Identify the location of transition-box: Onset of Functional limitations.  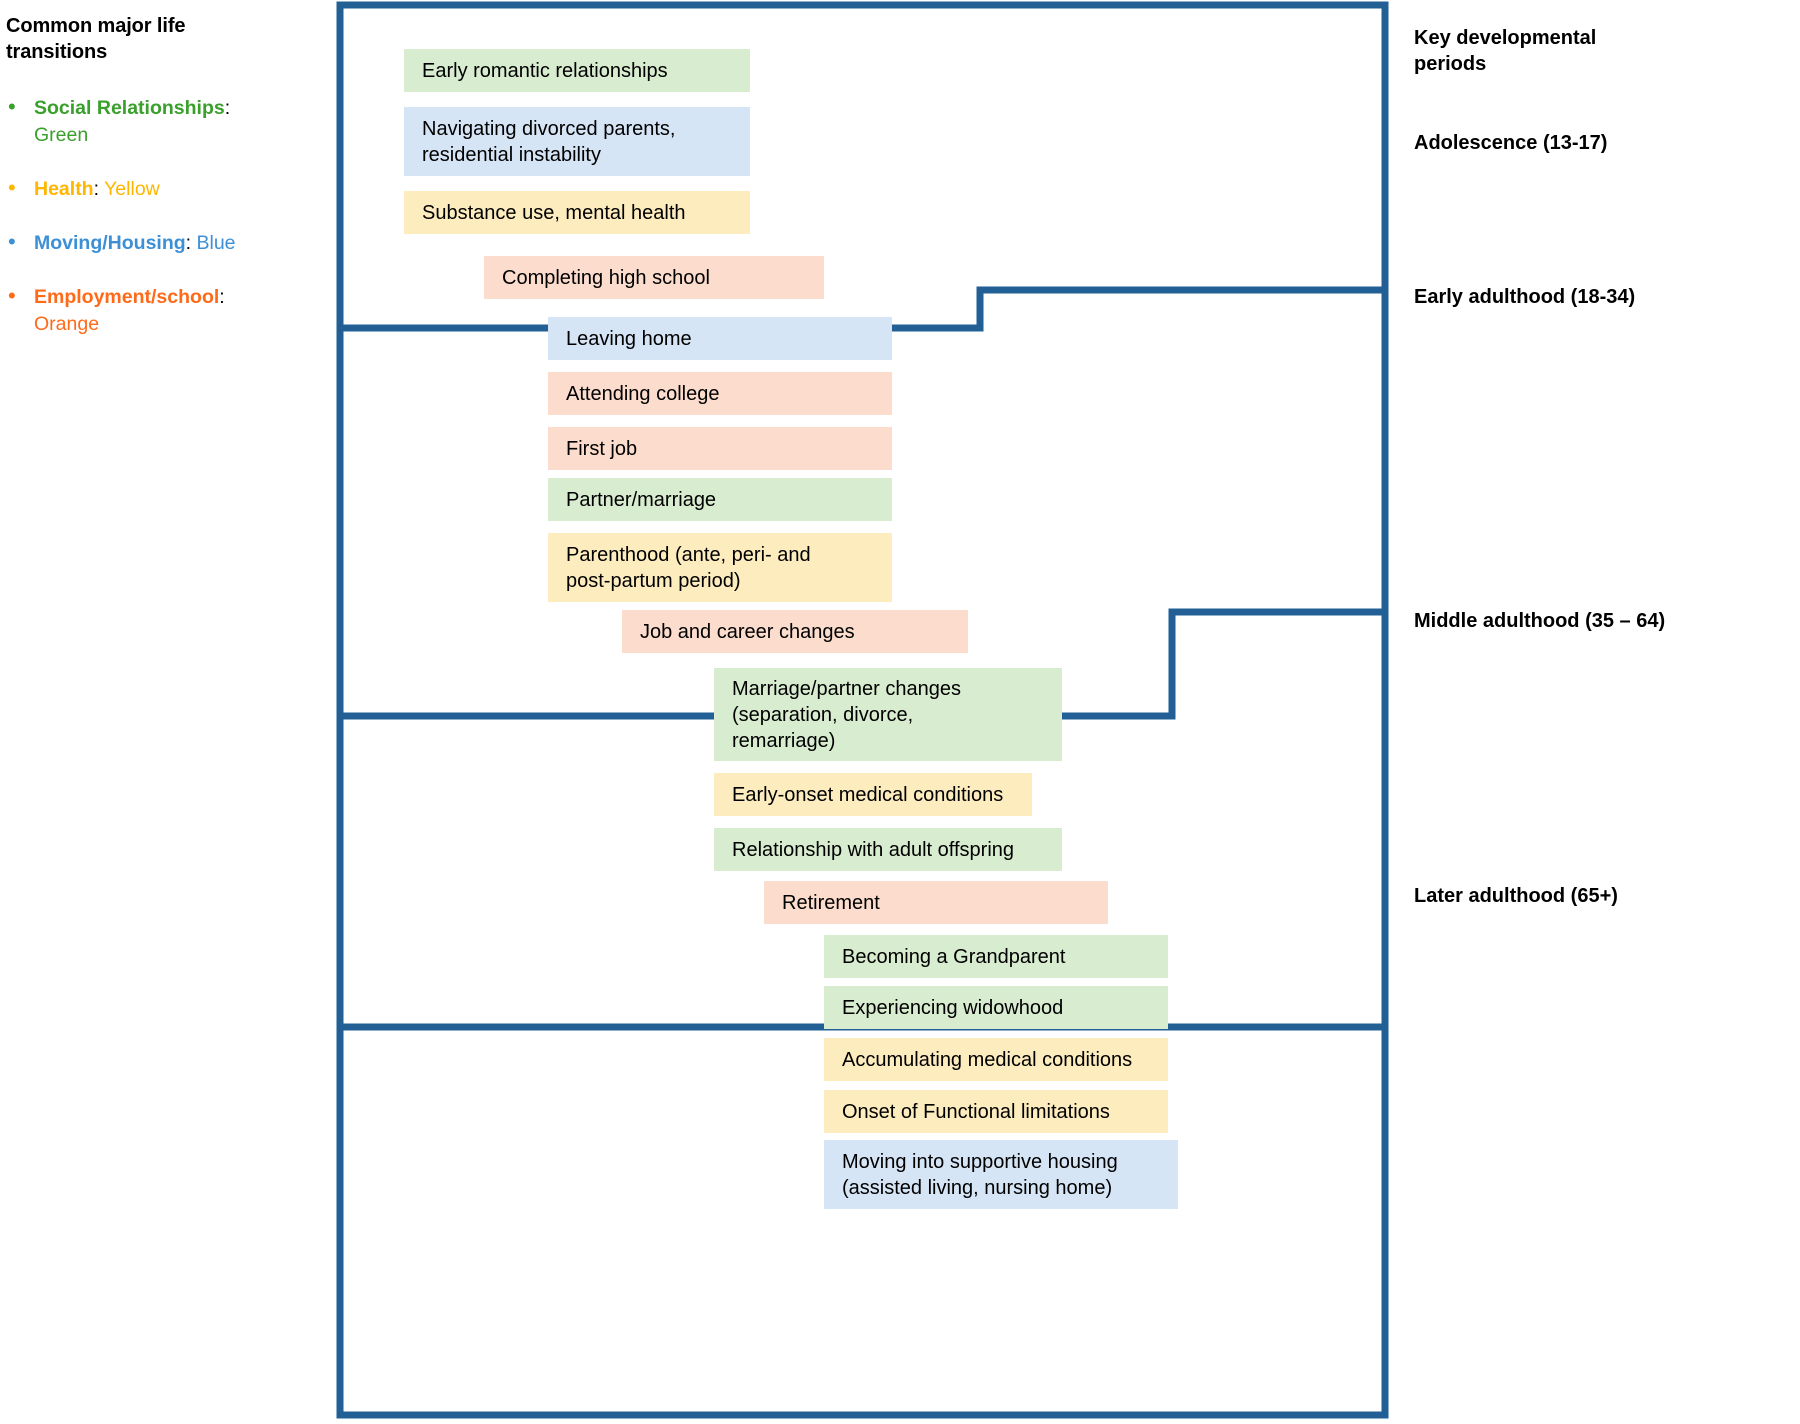
(996, 1111).